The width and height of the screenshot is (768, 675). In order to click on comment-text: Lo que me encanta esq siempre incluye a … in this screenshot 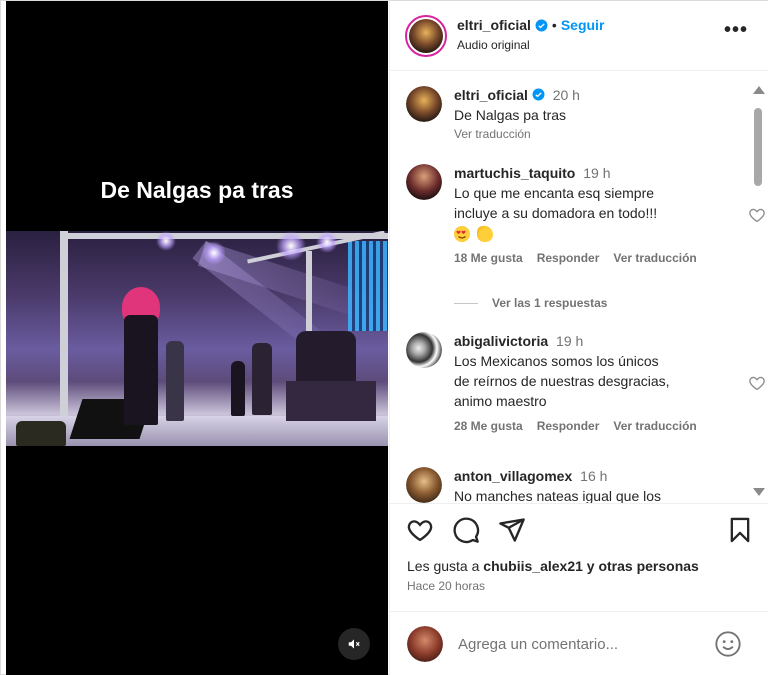, I will do `click(599, 213)`.